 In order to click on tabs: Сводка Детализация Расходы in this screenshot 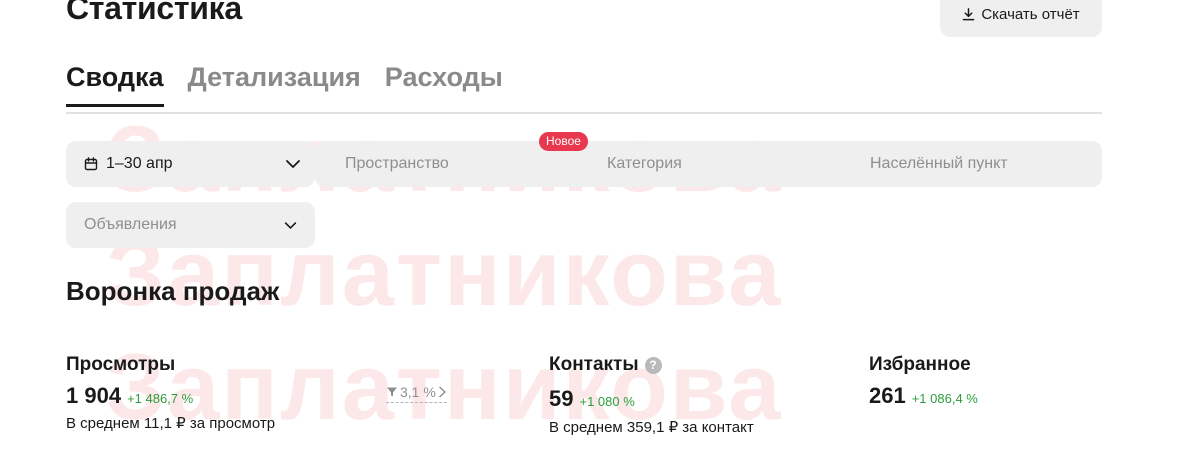, I will do `click(284, 84)`.